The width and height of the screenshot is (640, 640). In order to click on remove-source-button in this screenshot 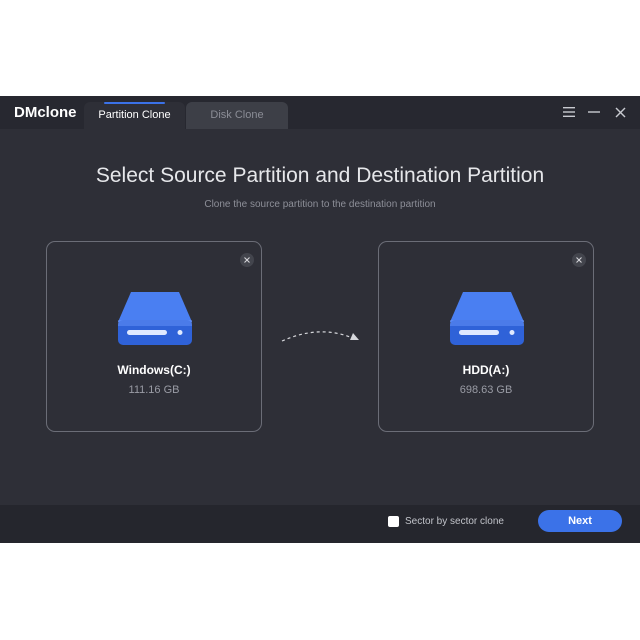, I will do `click(247, 260)`.